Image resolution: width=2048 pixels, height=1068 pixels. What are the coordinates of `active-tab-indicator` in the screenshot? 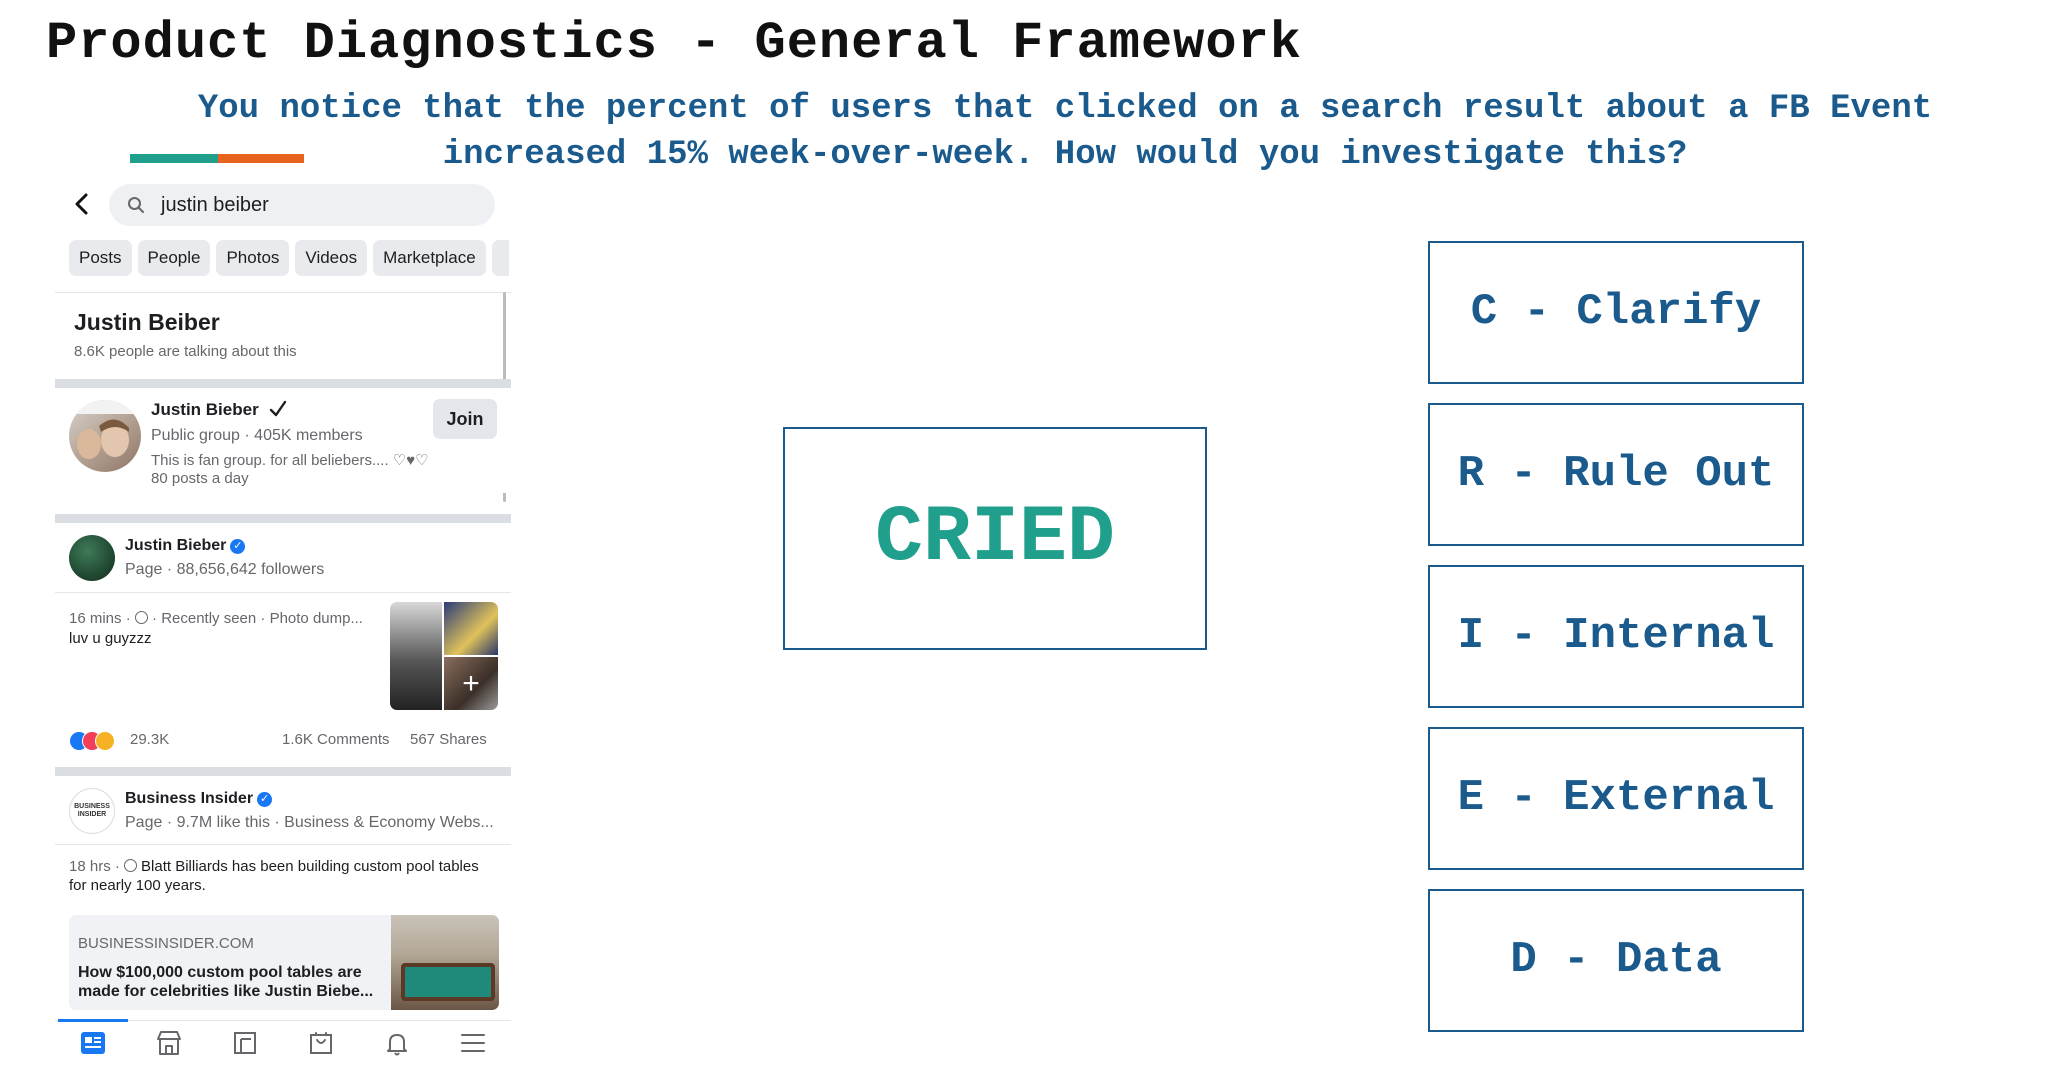 It's located at (93, 1020).